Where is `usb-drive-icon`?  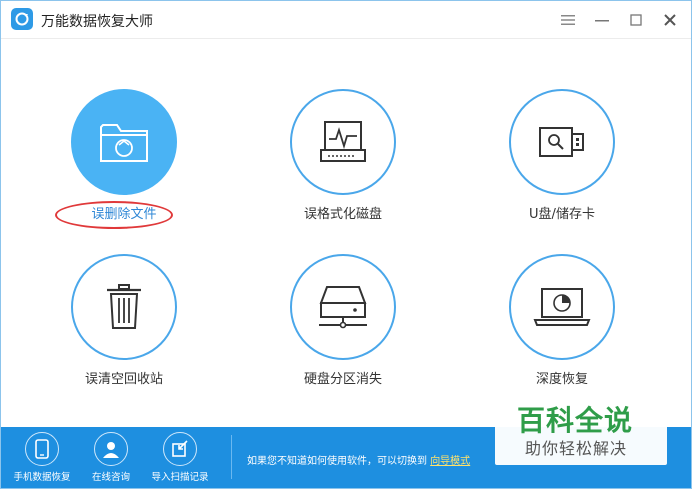 usb-drive-icon is located at coordinates (561, 142).